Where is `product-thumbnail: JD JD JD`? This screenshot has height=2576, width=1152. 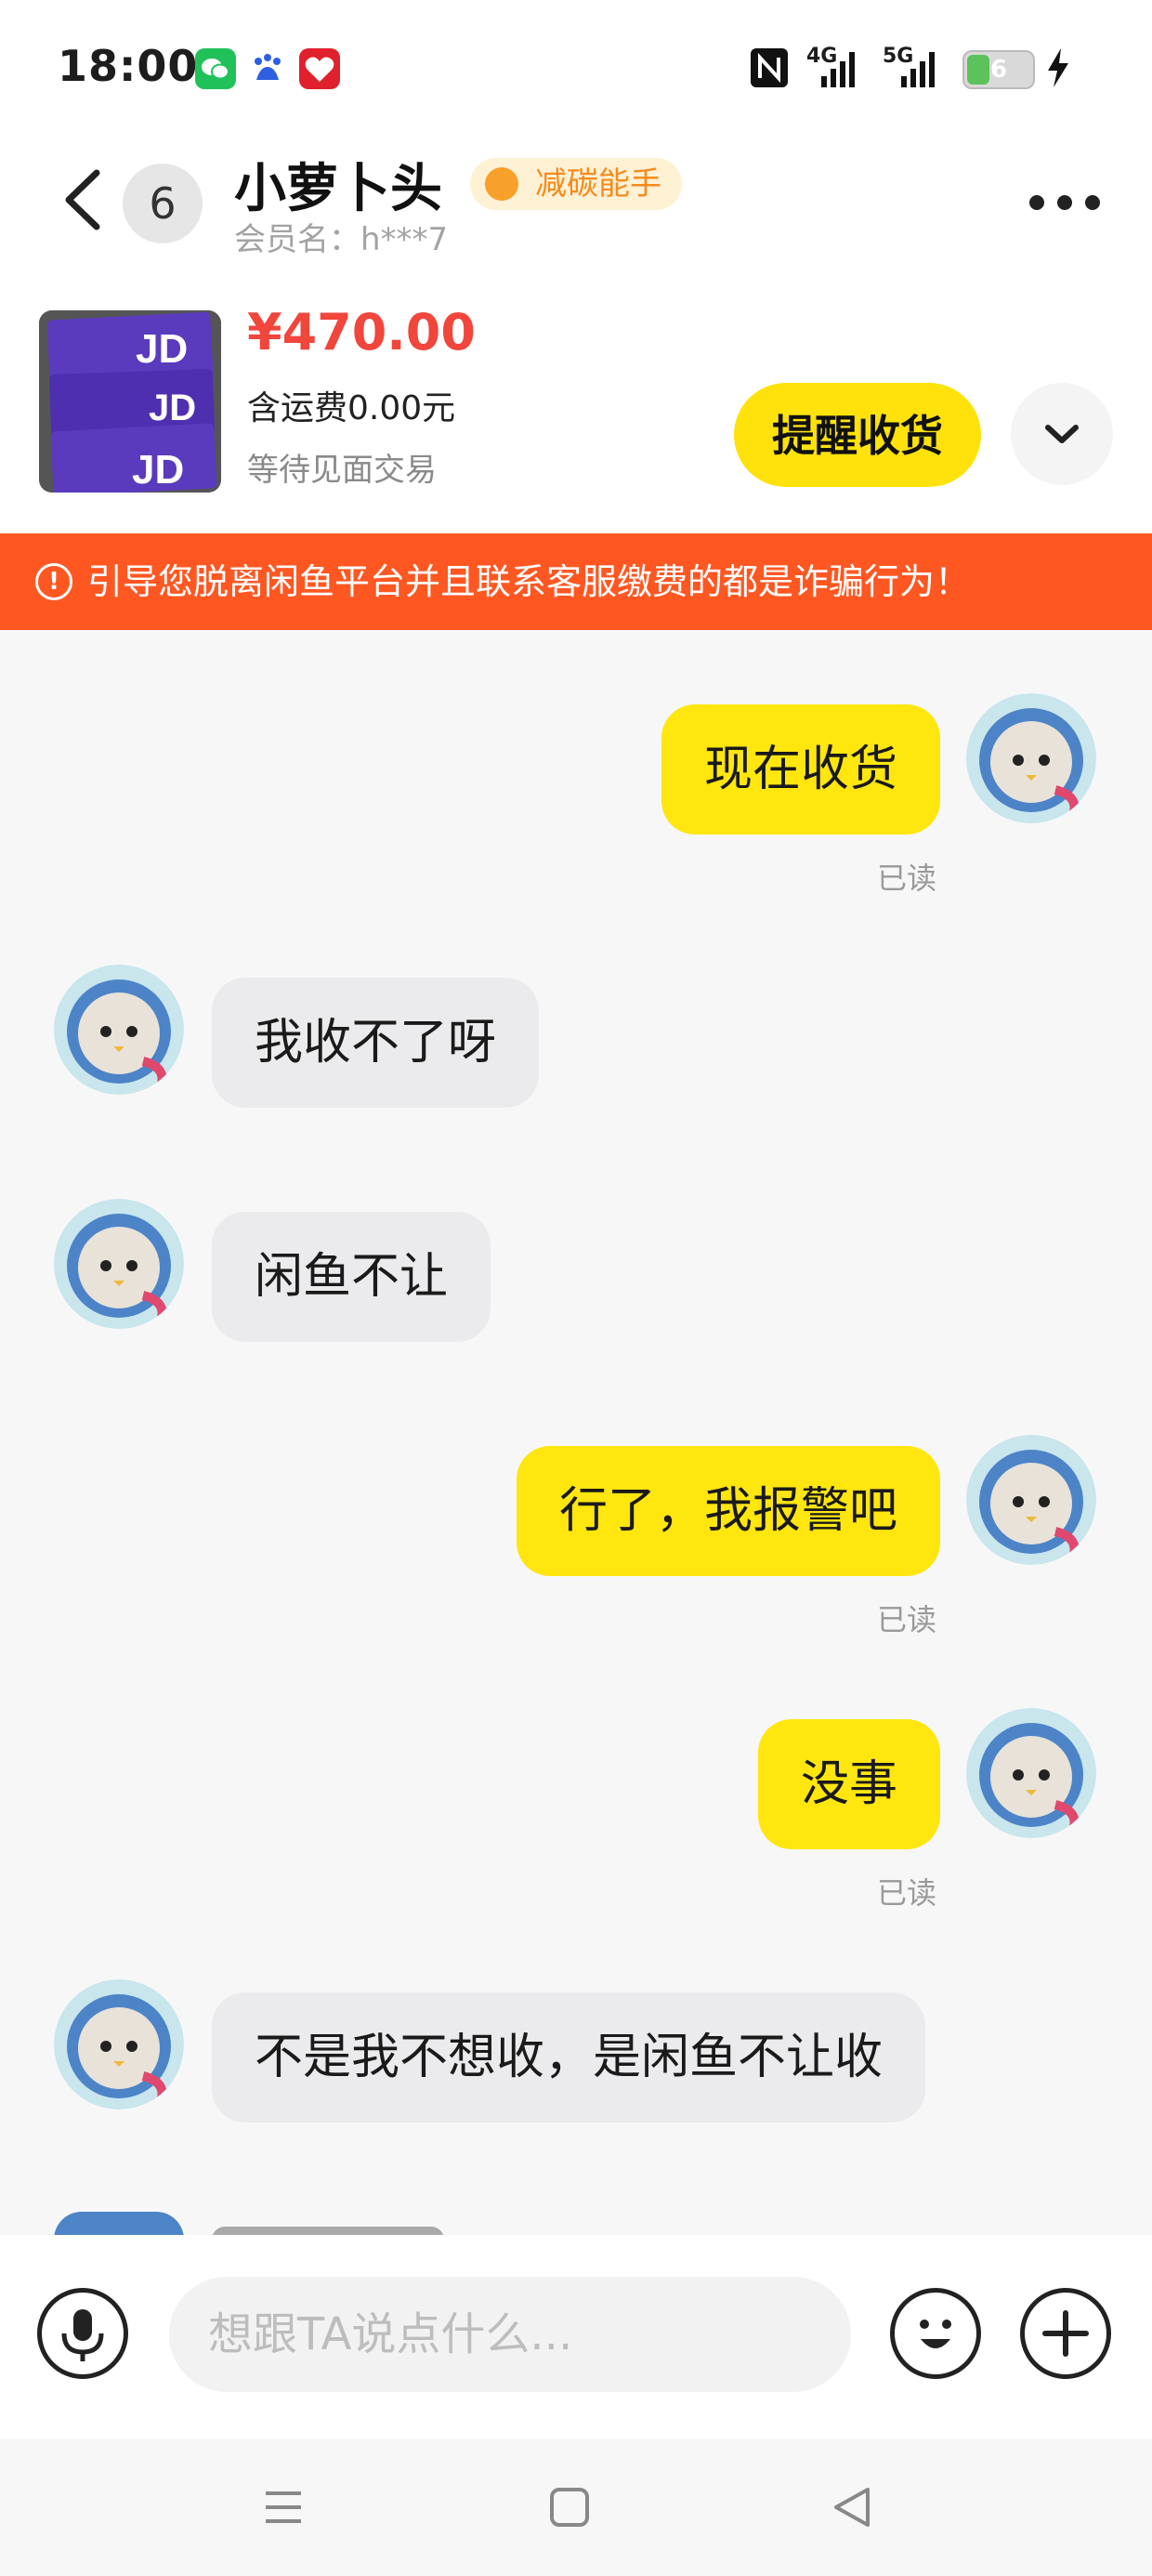 product-thumbnail: JD JD JD is located at coordinates (130, 401).